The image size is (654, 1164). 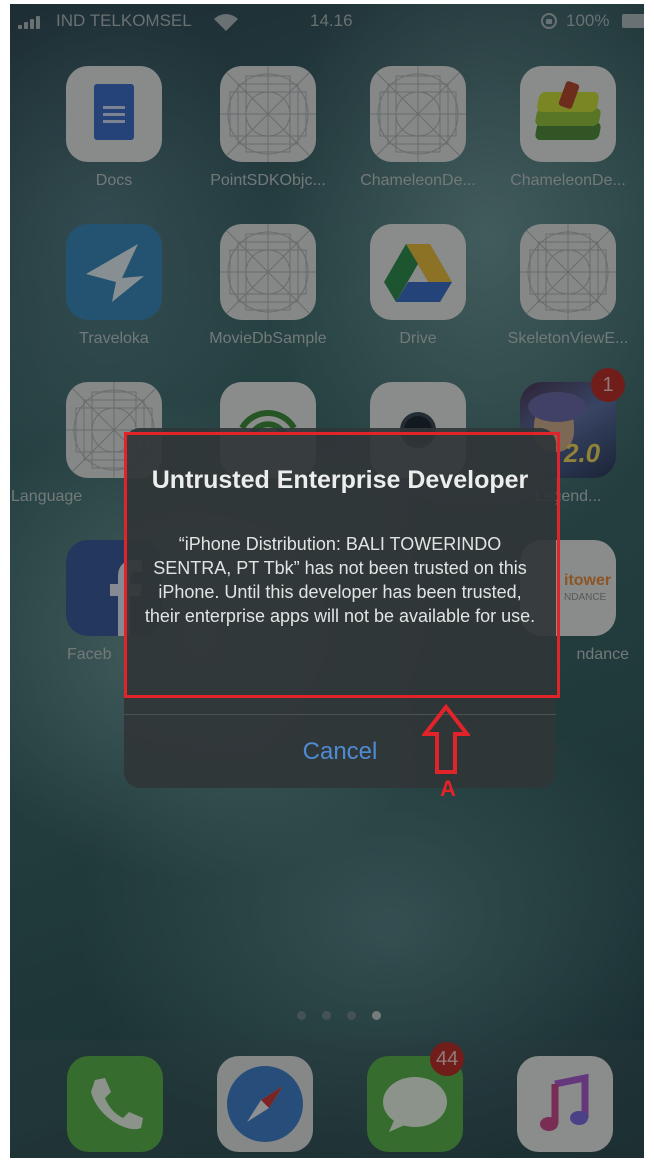 I want to click on cancel-button: Cancel, so click(x=340, y=751).